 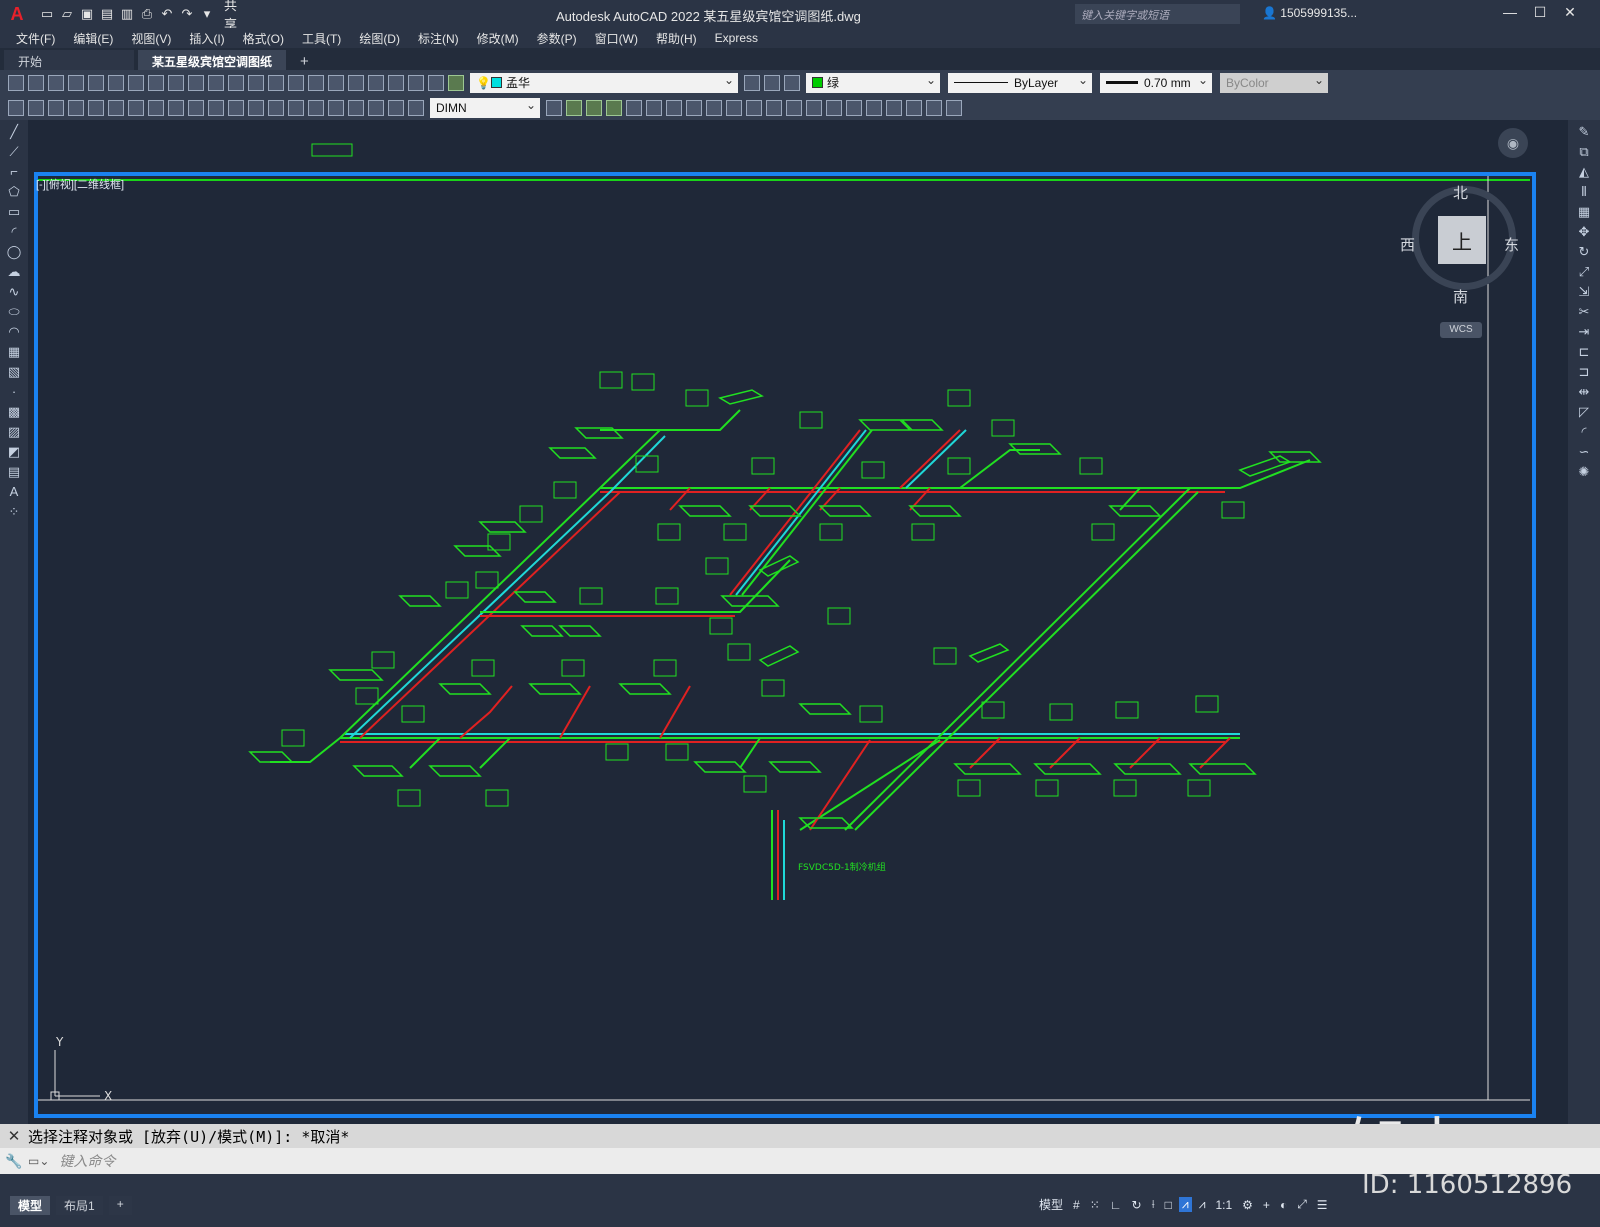 What do you see at coordinates (38, 1161) in the screenshot?
I see `command-prompt-icon: ▭⌄` at bounding box center [38, 1161].